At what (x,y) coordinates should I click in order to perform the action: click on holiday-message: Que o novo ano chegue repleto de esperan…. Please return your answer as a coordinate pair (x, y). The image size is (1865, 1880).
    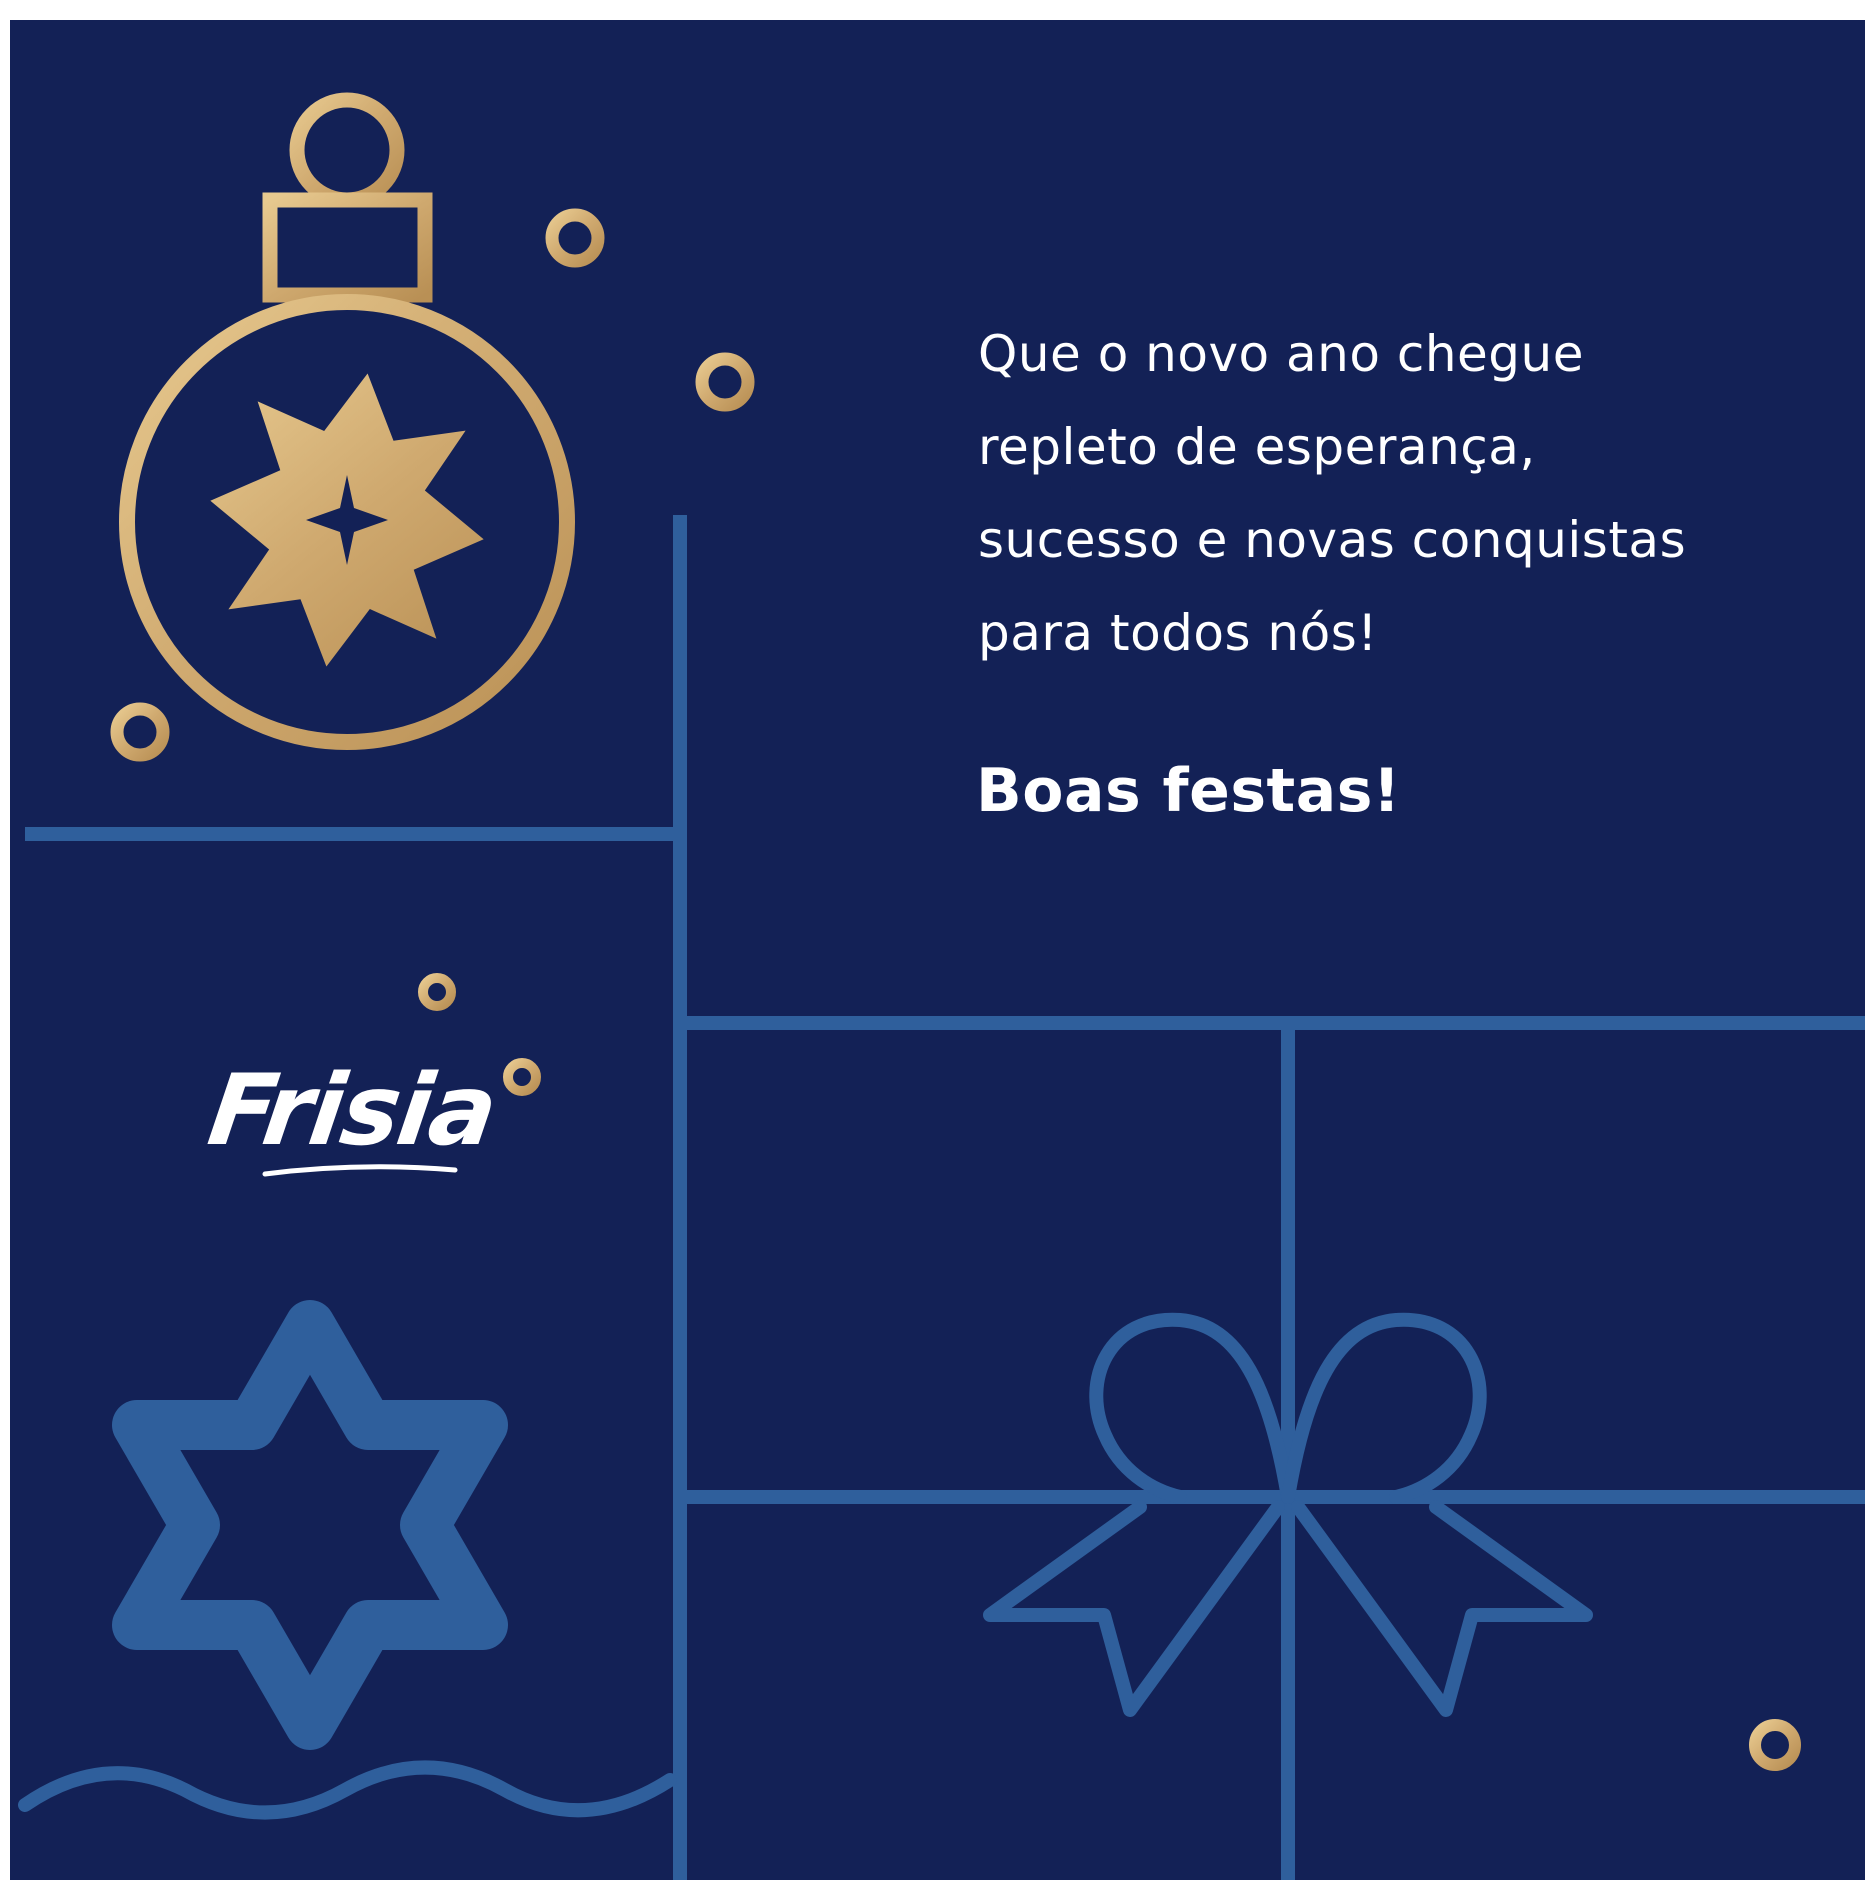
    Looking at the image, I should click on (1398, 494).